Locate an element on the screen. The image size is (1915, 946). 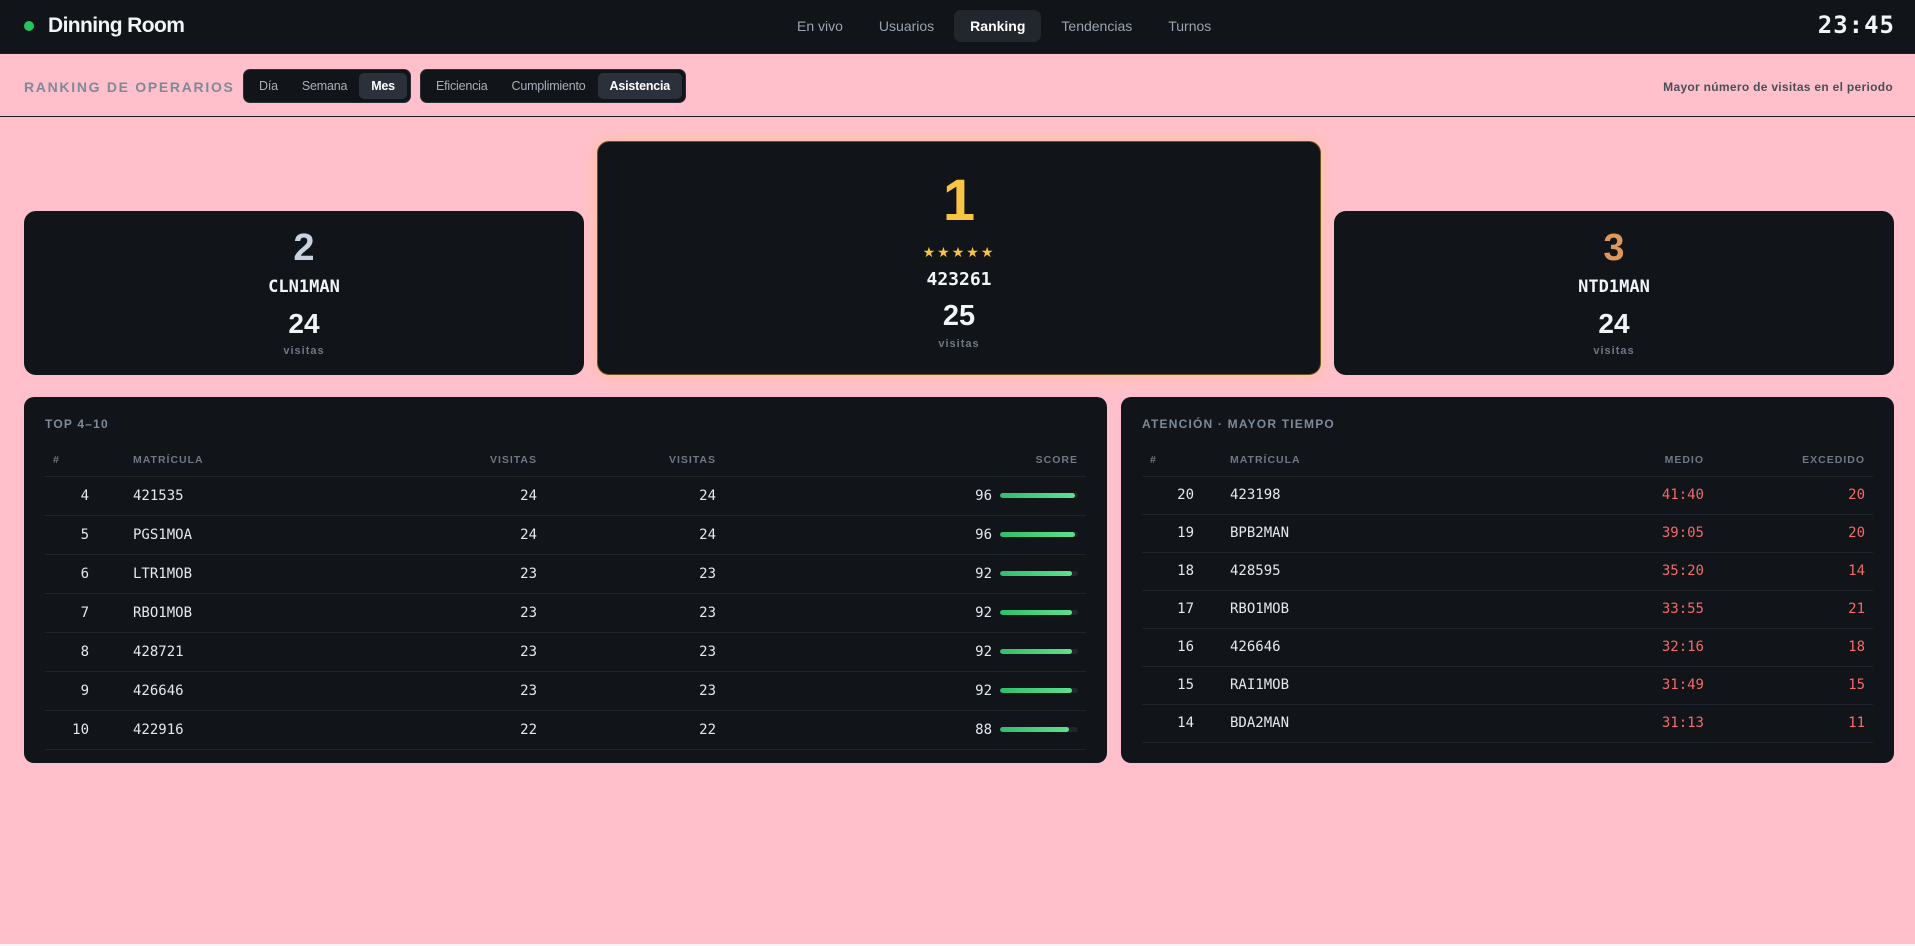
panel-title: TOP 4–10 is located at coordinates (77, 424).